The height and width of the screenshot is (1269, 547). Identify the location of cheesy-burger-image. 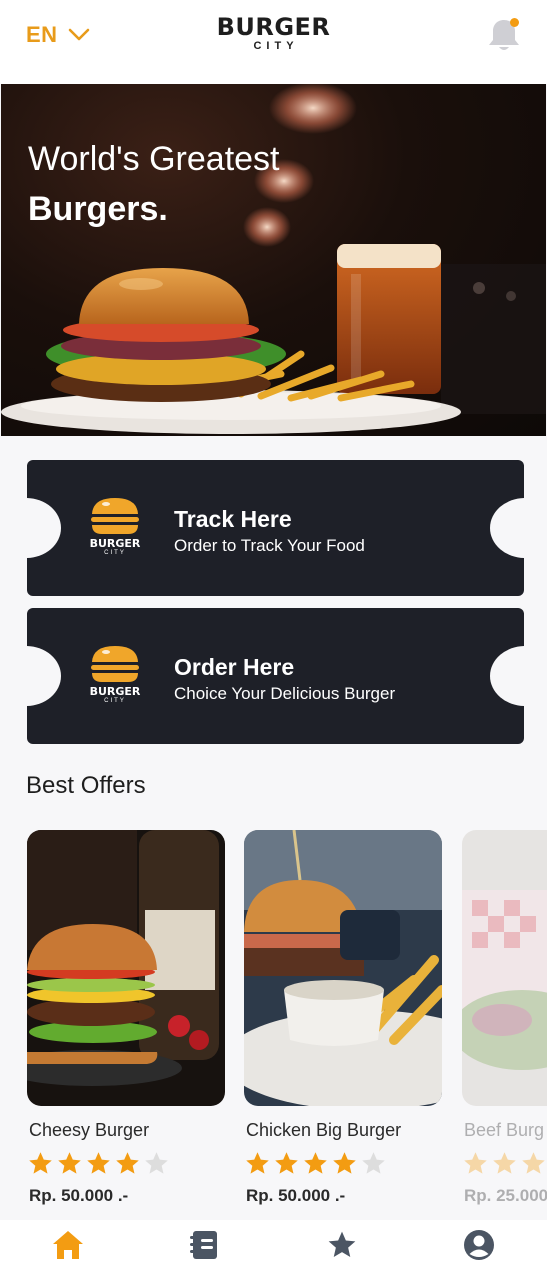
(126, 968).